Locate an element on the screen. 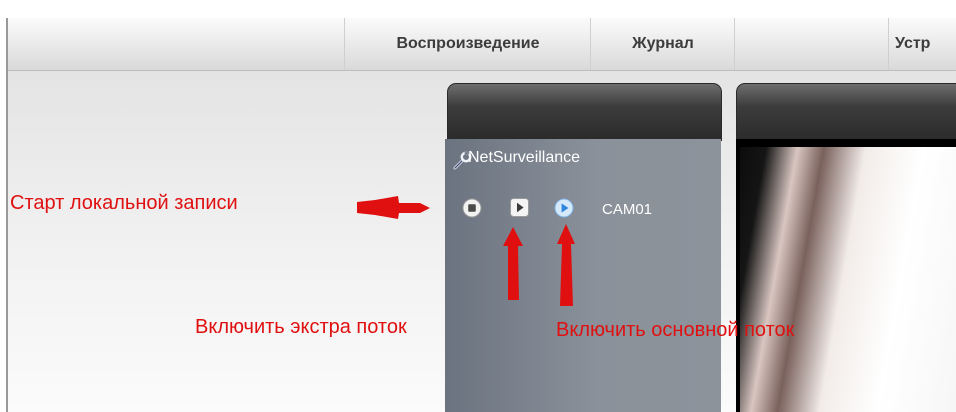 The image size is (956, 412). annotation-arrows is located at coordinates (466, 251).